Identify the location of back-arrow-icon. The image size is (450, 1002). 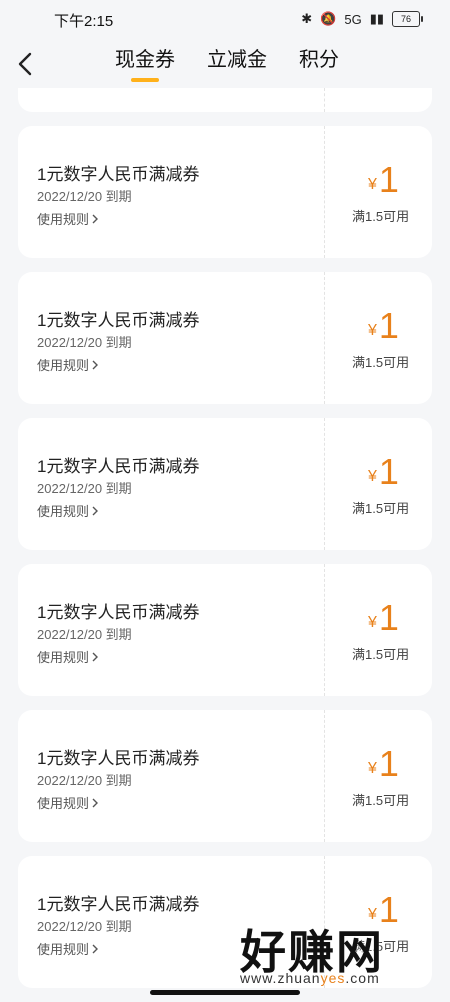
(26, 64).